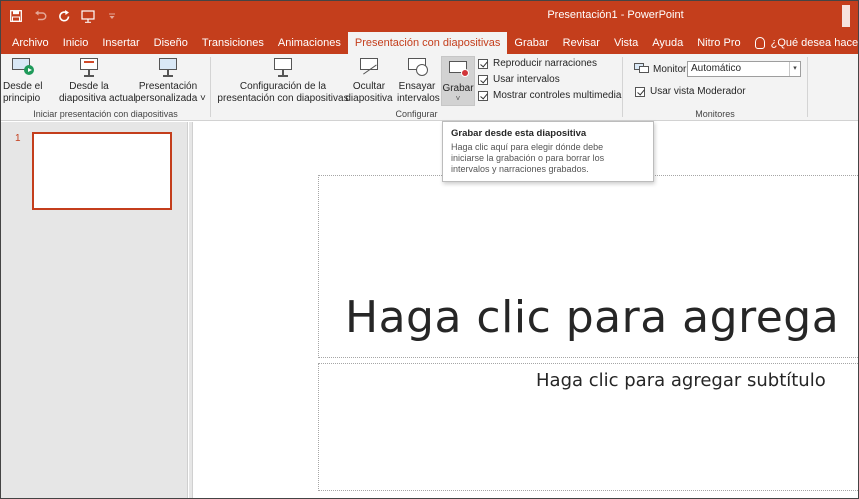  I want to click on record-icon, so click(458, 70).